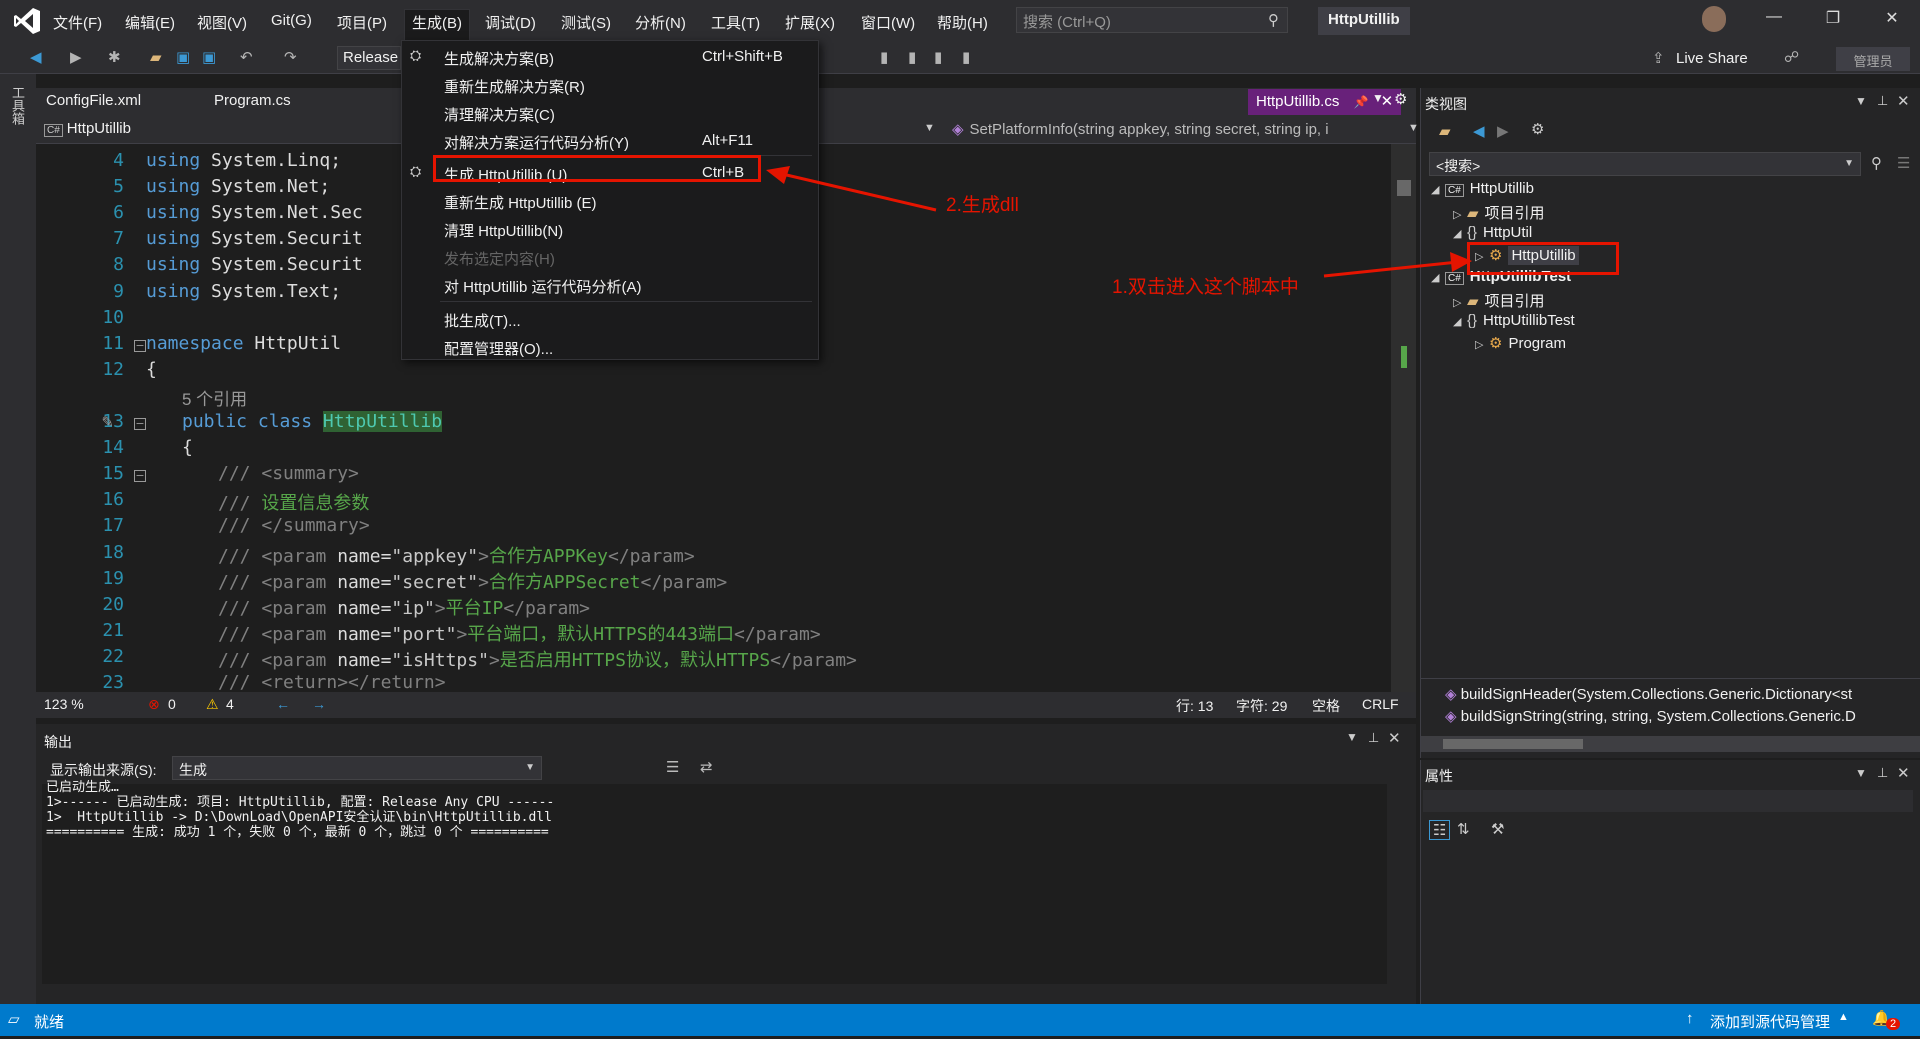 The image size is (1920, 1039). Describe the element at coordinates (1843, 1017) in the screenshot. I see `chevron-up-icon: ▲` at that location.